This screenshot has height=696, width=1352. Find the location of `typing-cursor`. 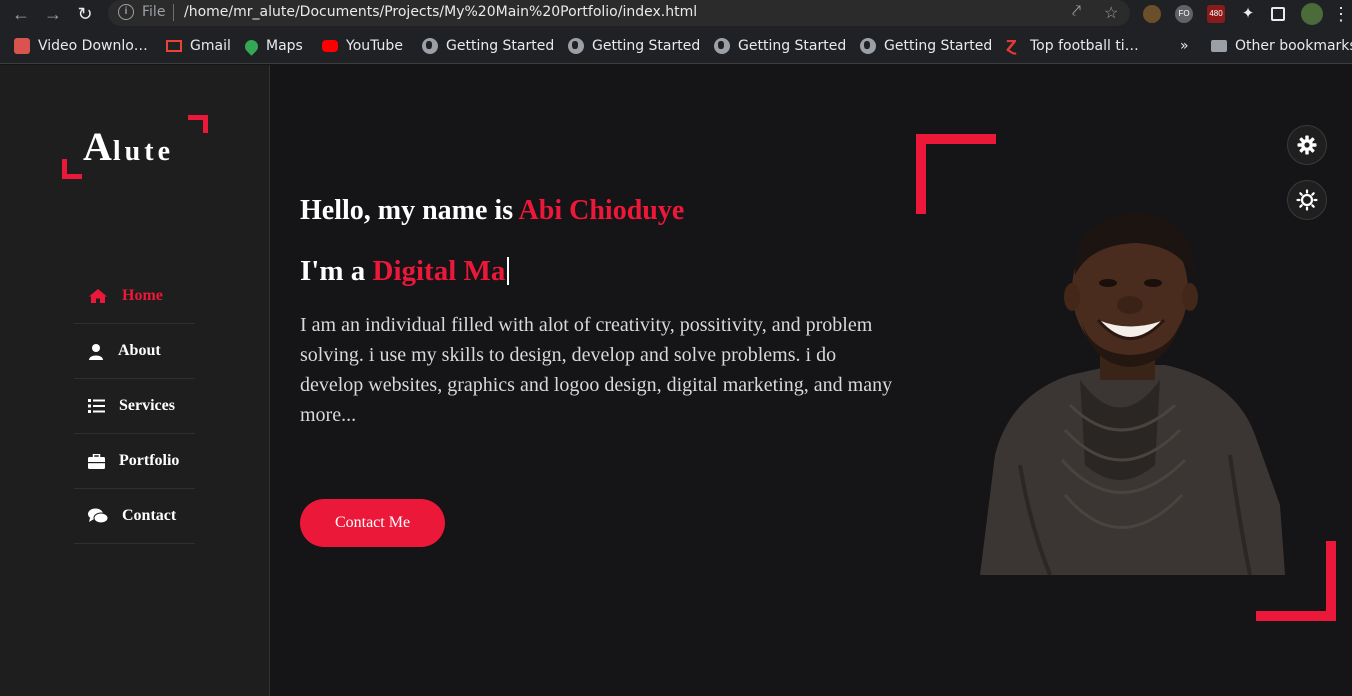

typing-cursor is located at coordinates (508, 271).